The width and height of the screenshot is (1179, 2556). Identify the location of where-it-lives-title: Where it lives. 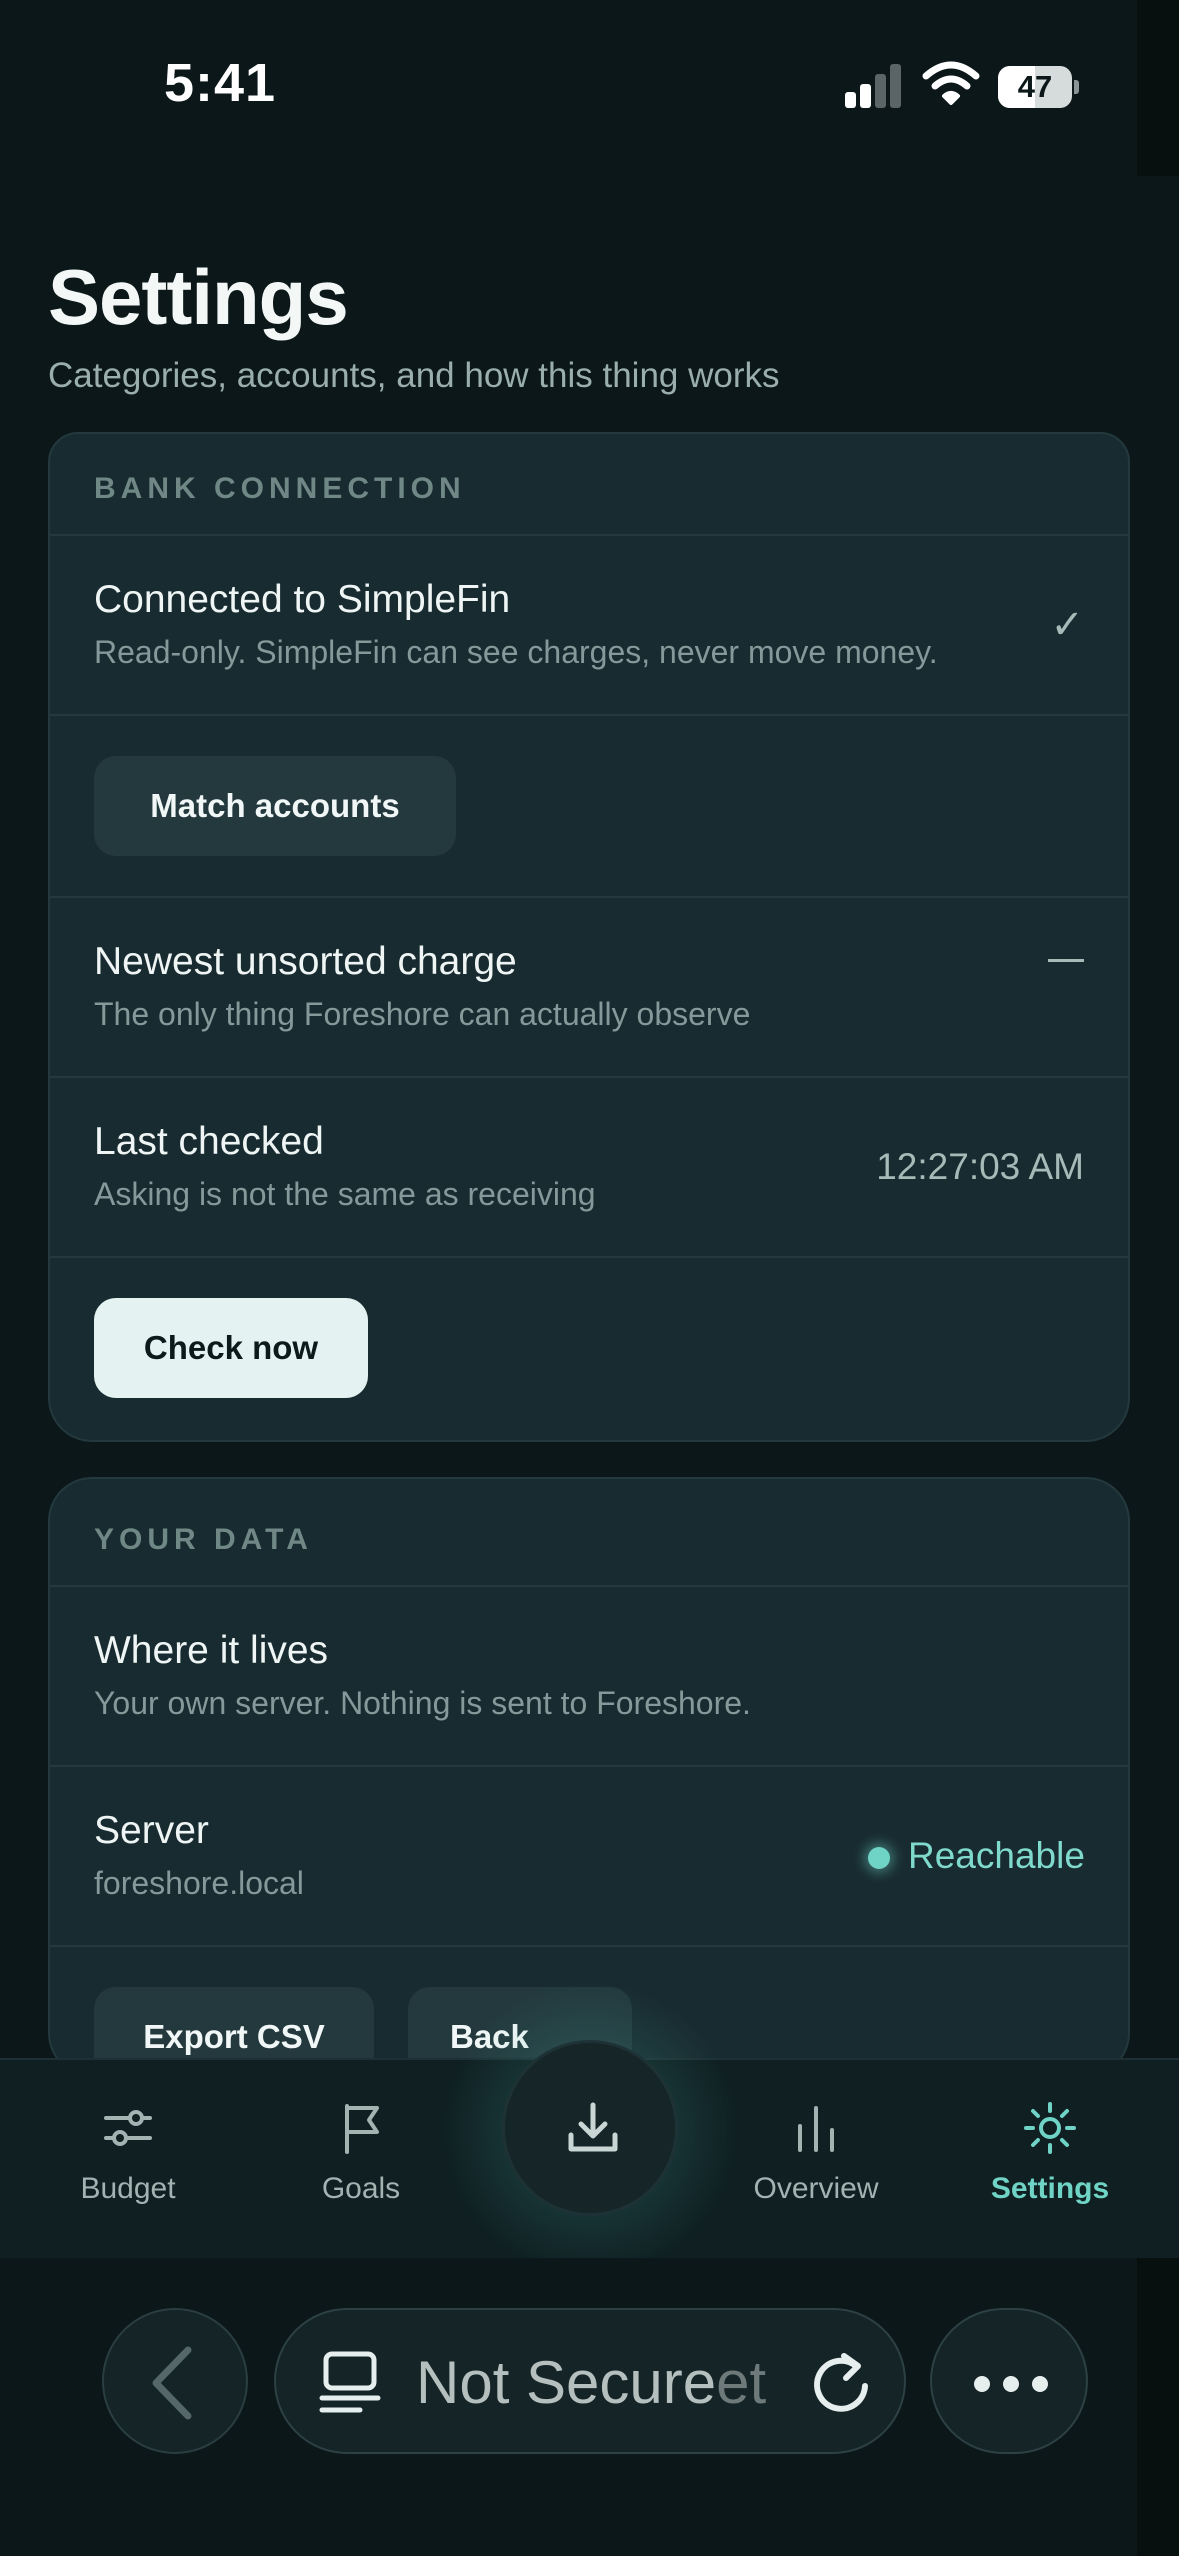
(211, 1650).